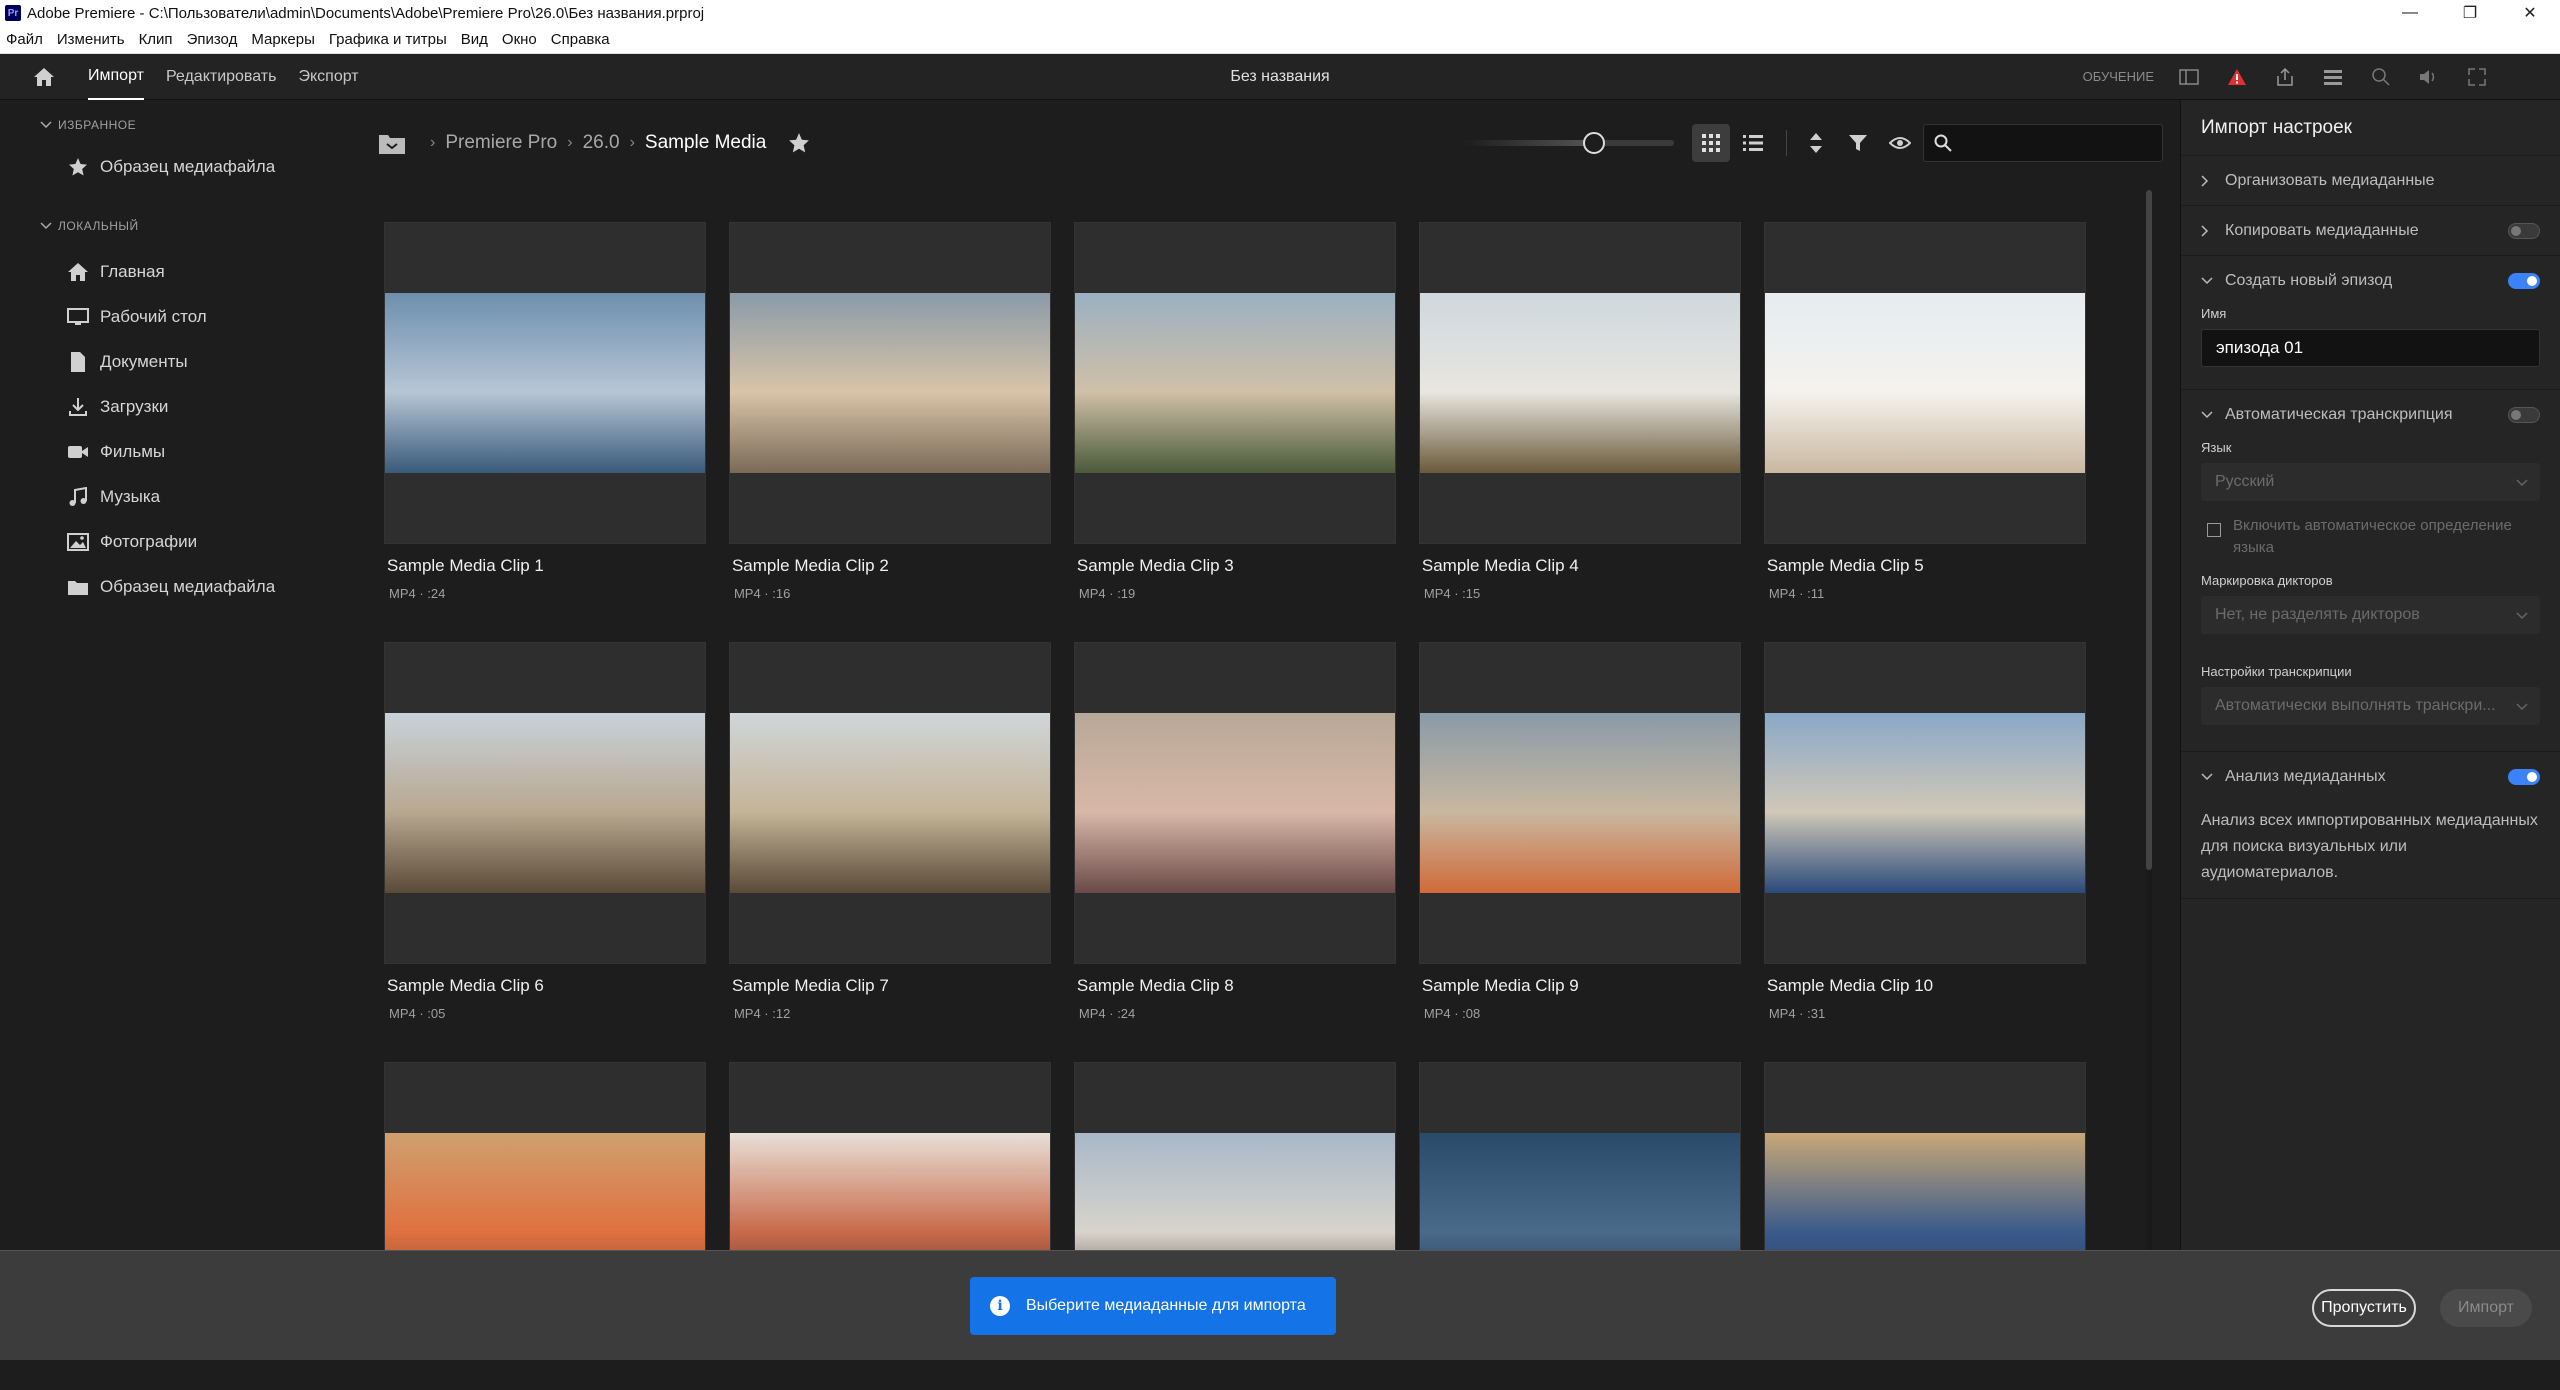 This screenshot has width=2560, height=1390. What do you see at coordinates (2118, 76) in the screenshot?
I see `learn-button: ОБУЧЕНИЕ` at bounding box center [2118, 76].